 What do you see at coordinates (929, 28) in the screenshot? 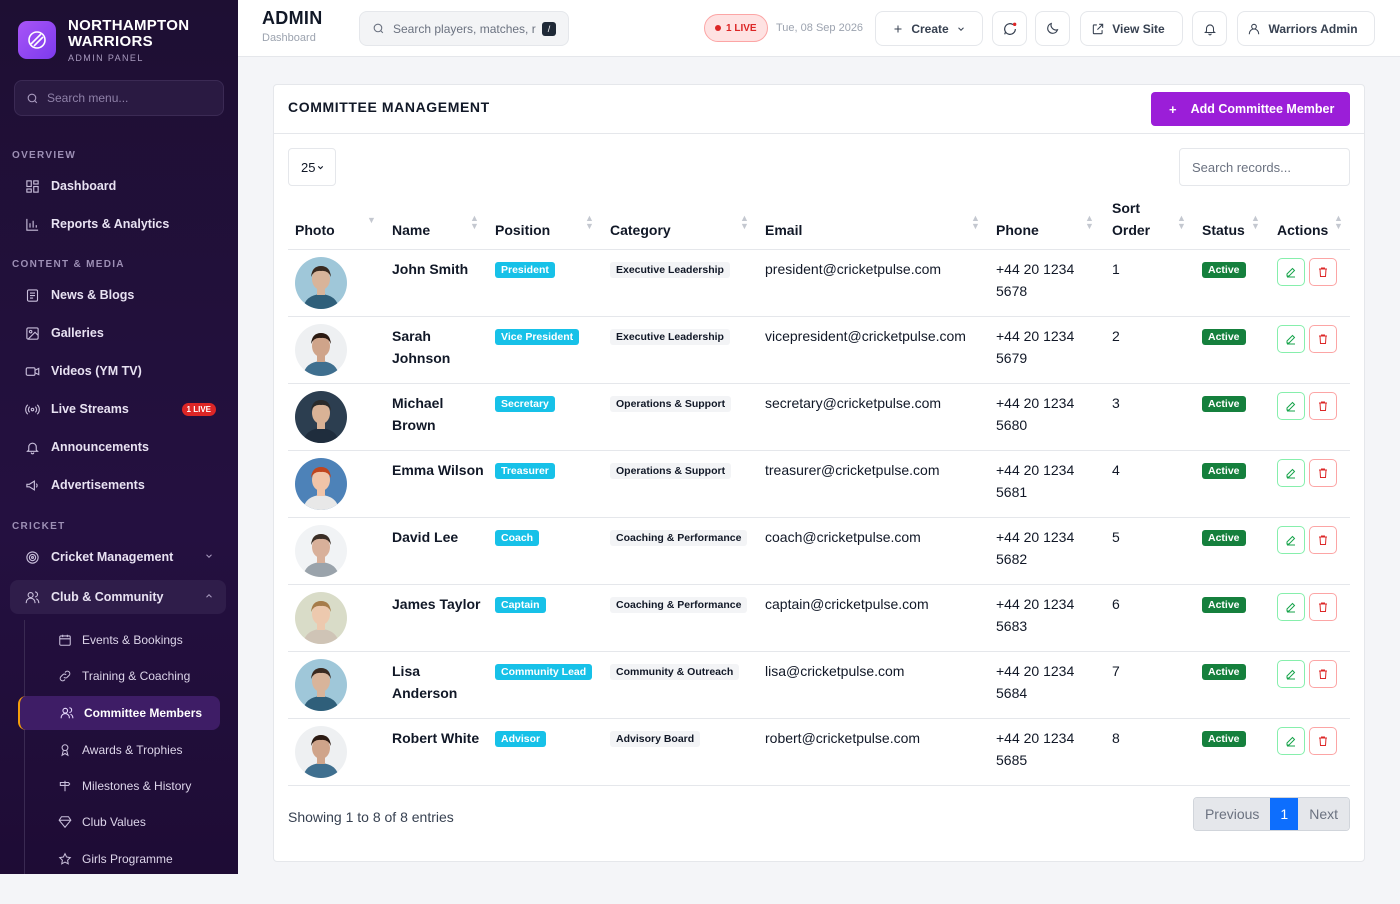
I see `create-button: Create` at bounding box center [929, 28].